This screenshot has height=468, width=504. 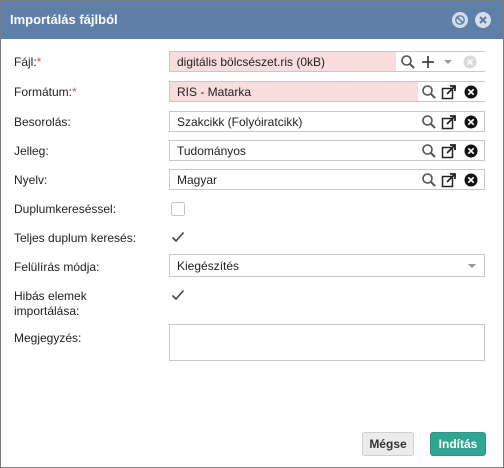 What do you see at coordinates (42, 122) in the screenshot?
I see `classification-label: Besorolás:` at bounding box center [42, 122].